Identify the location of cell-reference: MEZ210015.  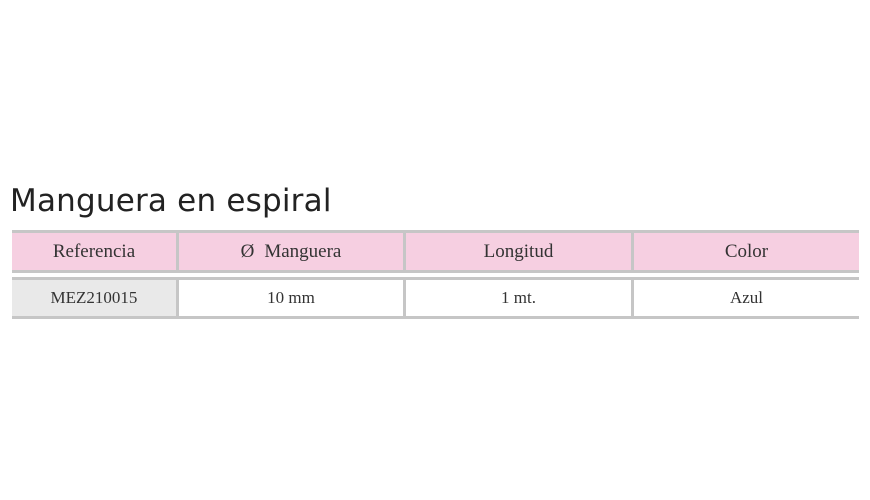
(94, 298).